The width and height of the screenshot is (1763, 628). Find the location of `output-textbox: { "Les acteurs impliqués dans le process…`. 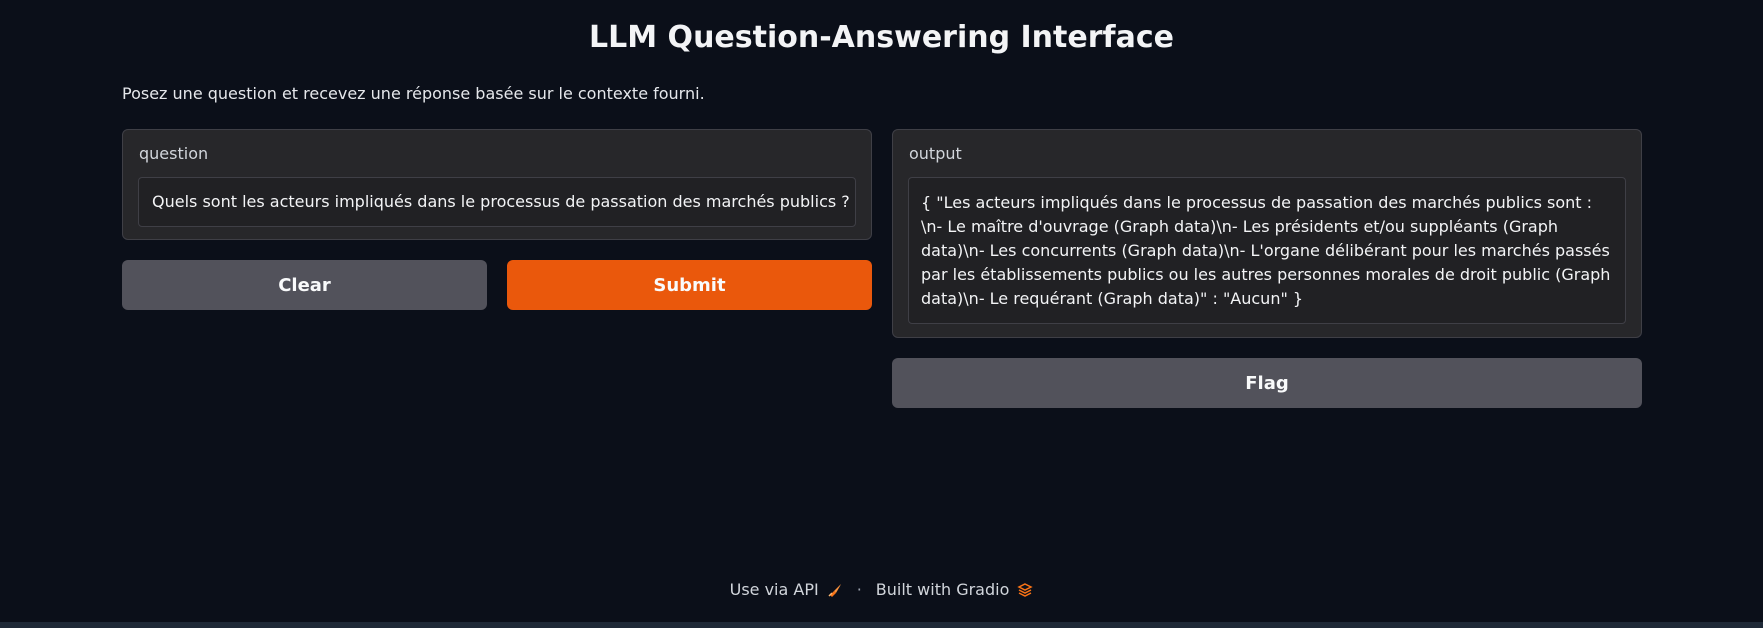

output-textbox: { "Les acteurs impliqués dans le process… is located at coordinates (1267, 250).